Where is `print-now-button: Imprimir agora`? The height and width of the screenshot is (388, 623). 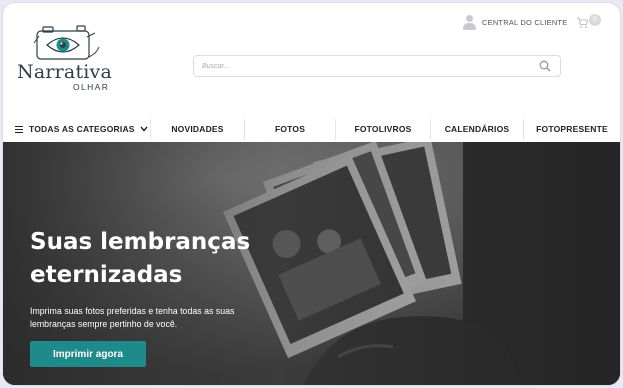
print-now-button: Imprimir agora is located at coordinates (88, 354).